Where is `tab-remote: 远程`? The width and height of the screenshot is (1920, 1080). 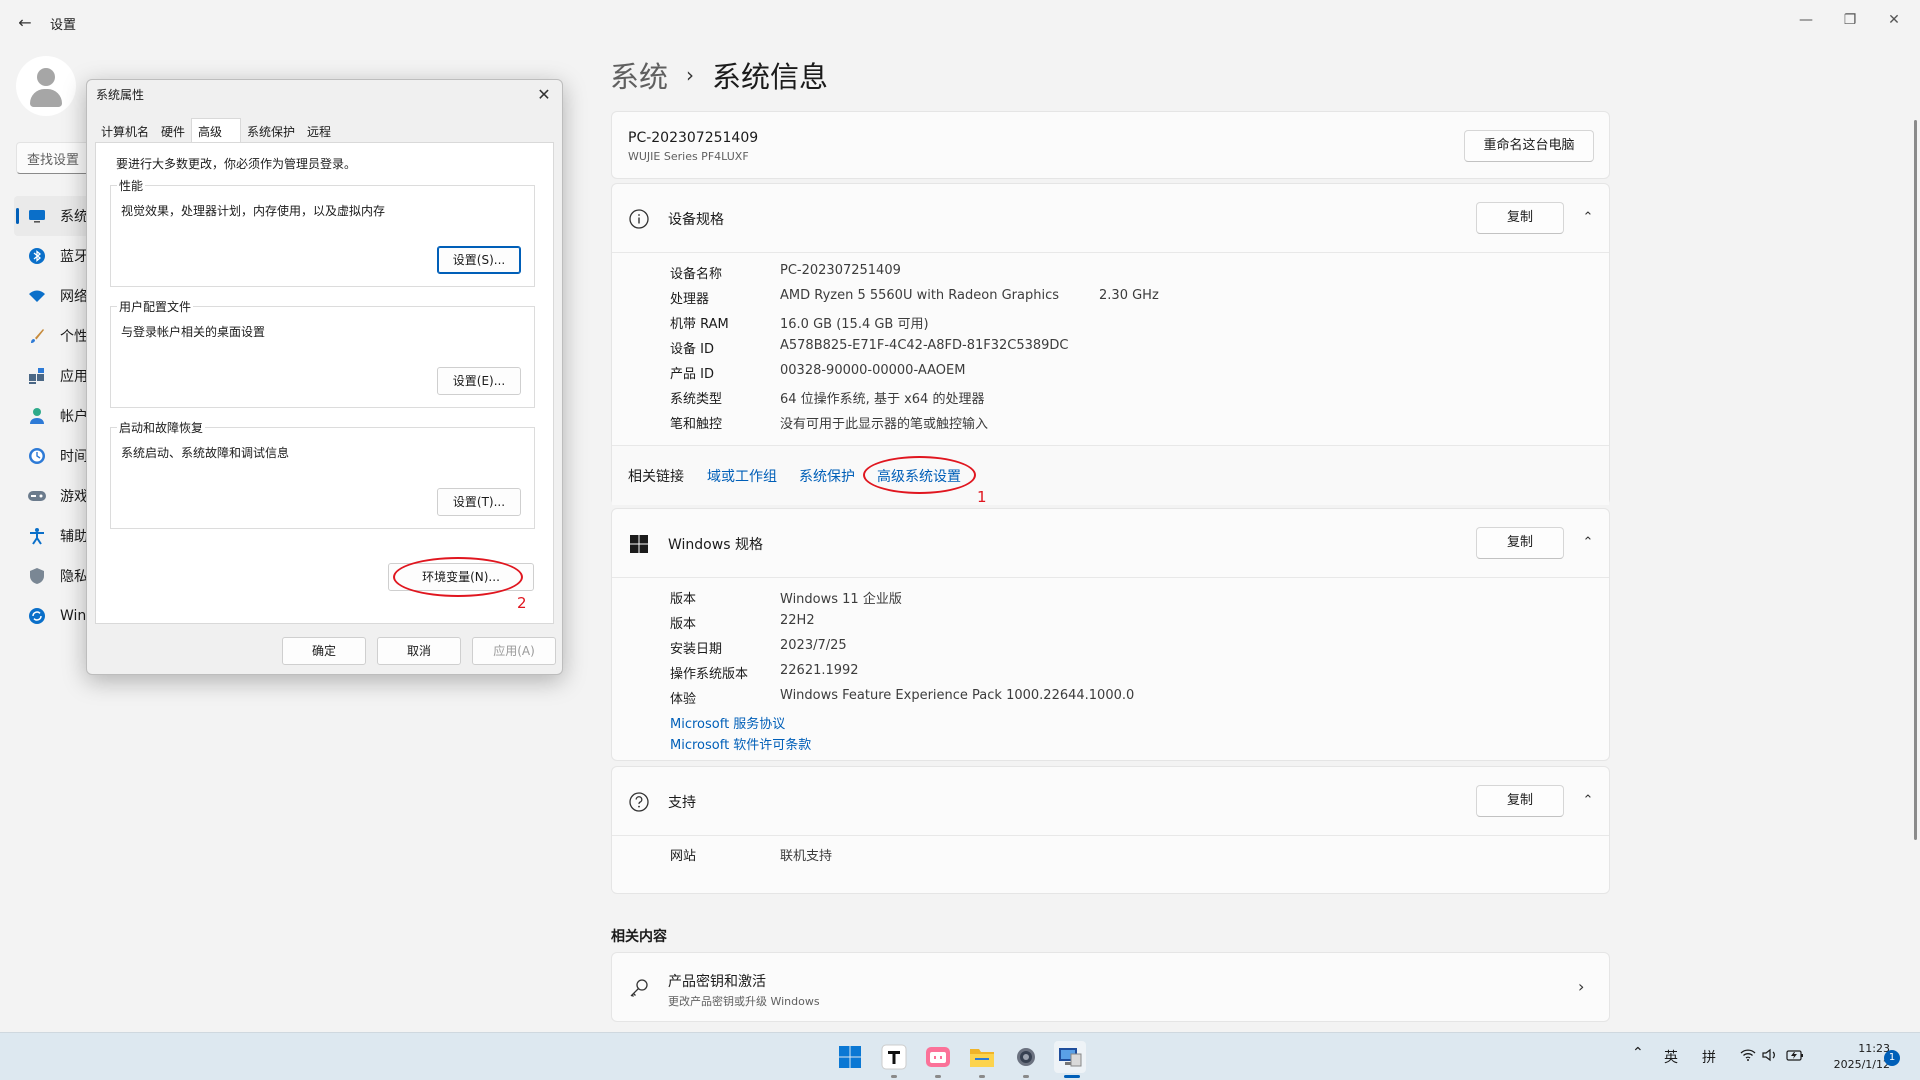 tab-remote: 远程 is located at coordinates (319, 131).